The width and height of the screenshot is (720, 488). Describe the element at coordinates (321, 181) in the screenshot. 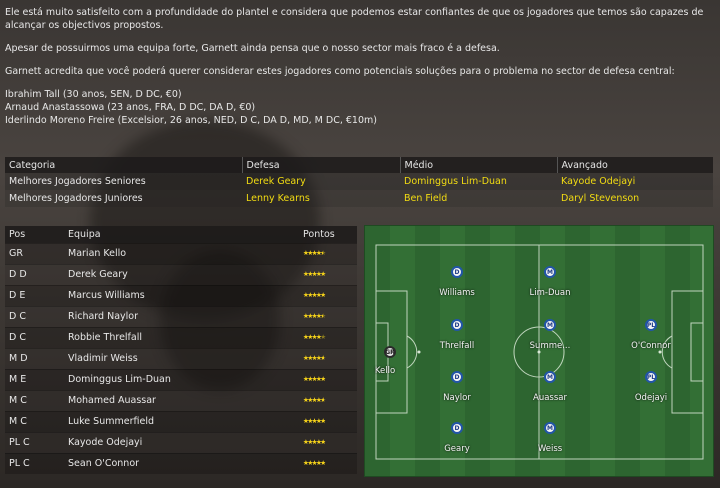

I see `player-link: Derek Geary` at that location.